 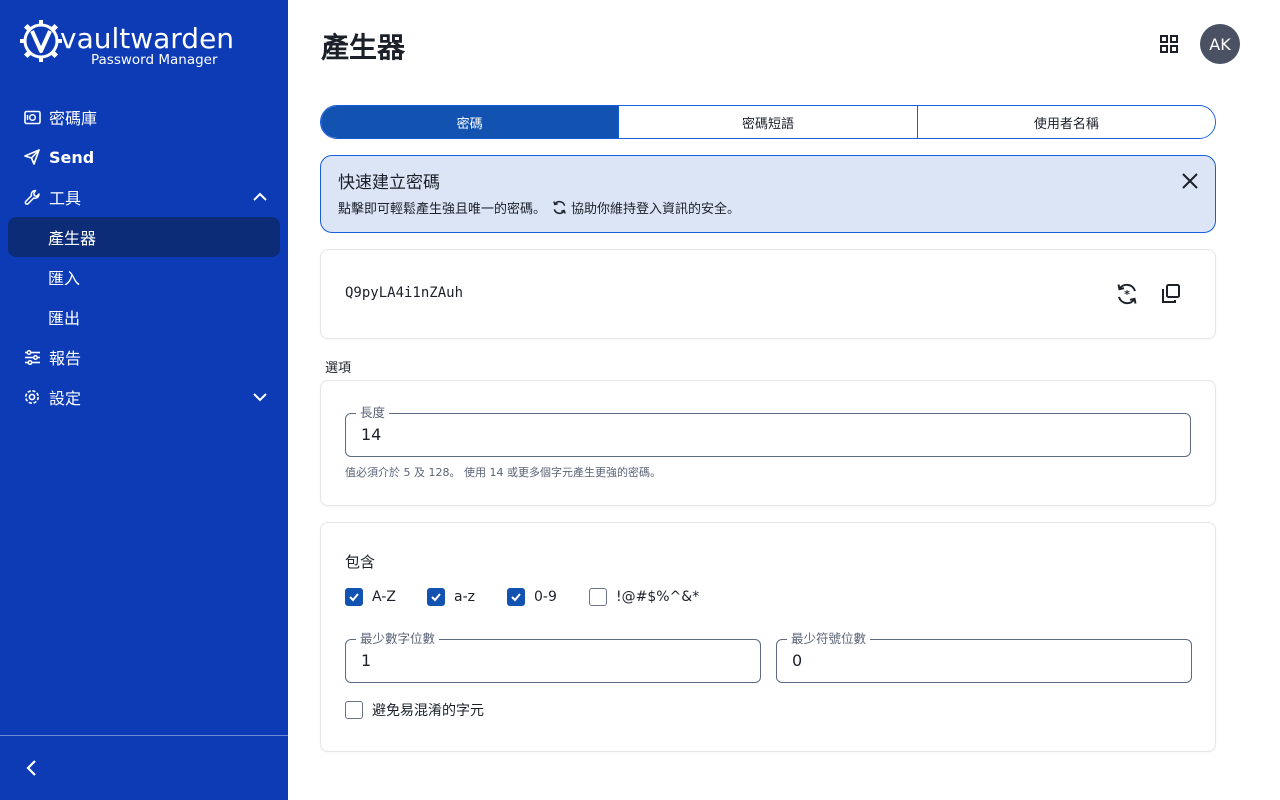 What do you see at coordinates (144, 397) in the screenshot?
I see `sidebar-item-settings: 設定` at bounding box center [144, 397].